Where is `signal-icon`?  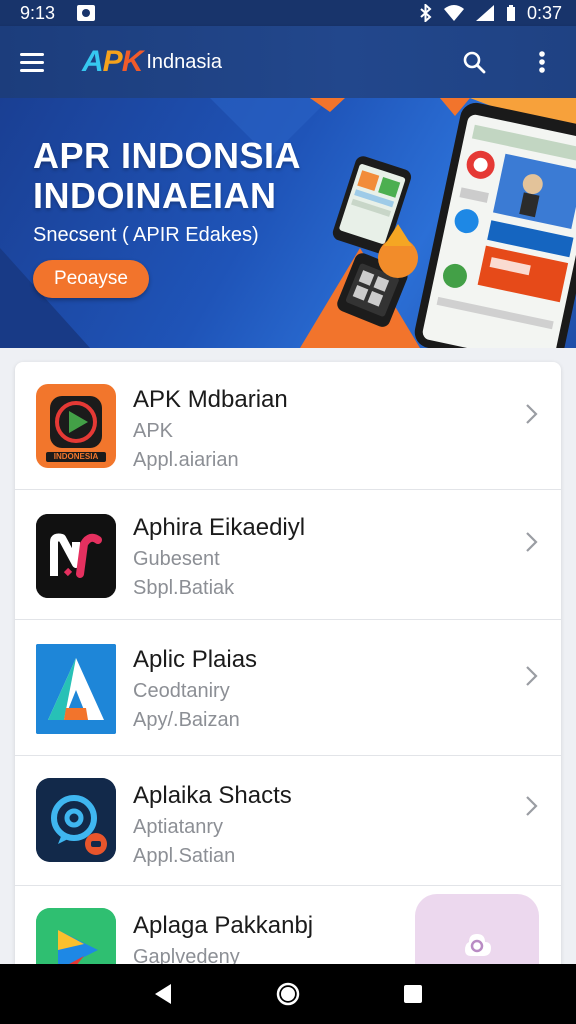 signal-icon is located at coordinates (484, 13).